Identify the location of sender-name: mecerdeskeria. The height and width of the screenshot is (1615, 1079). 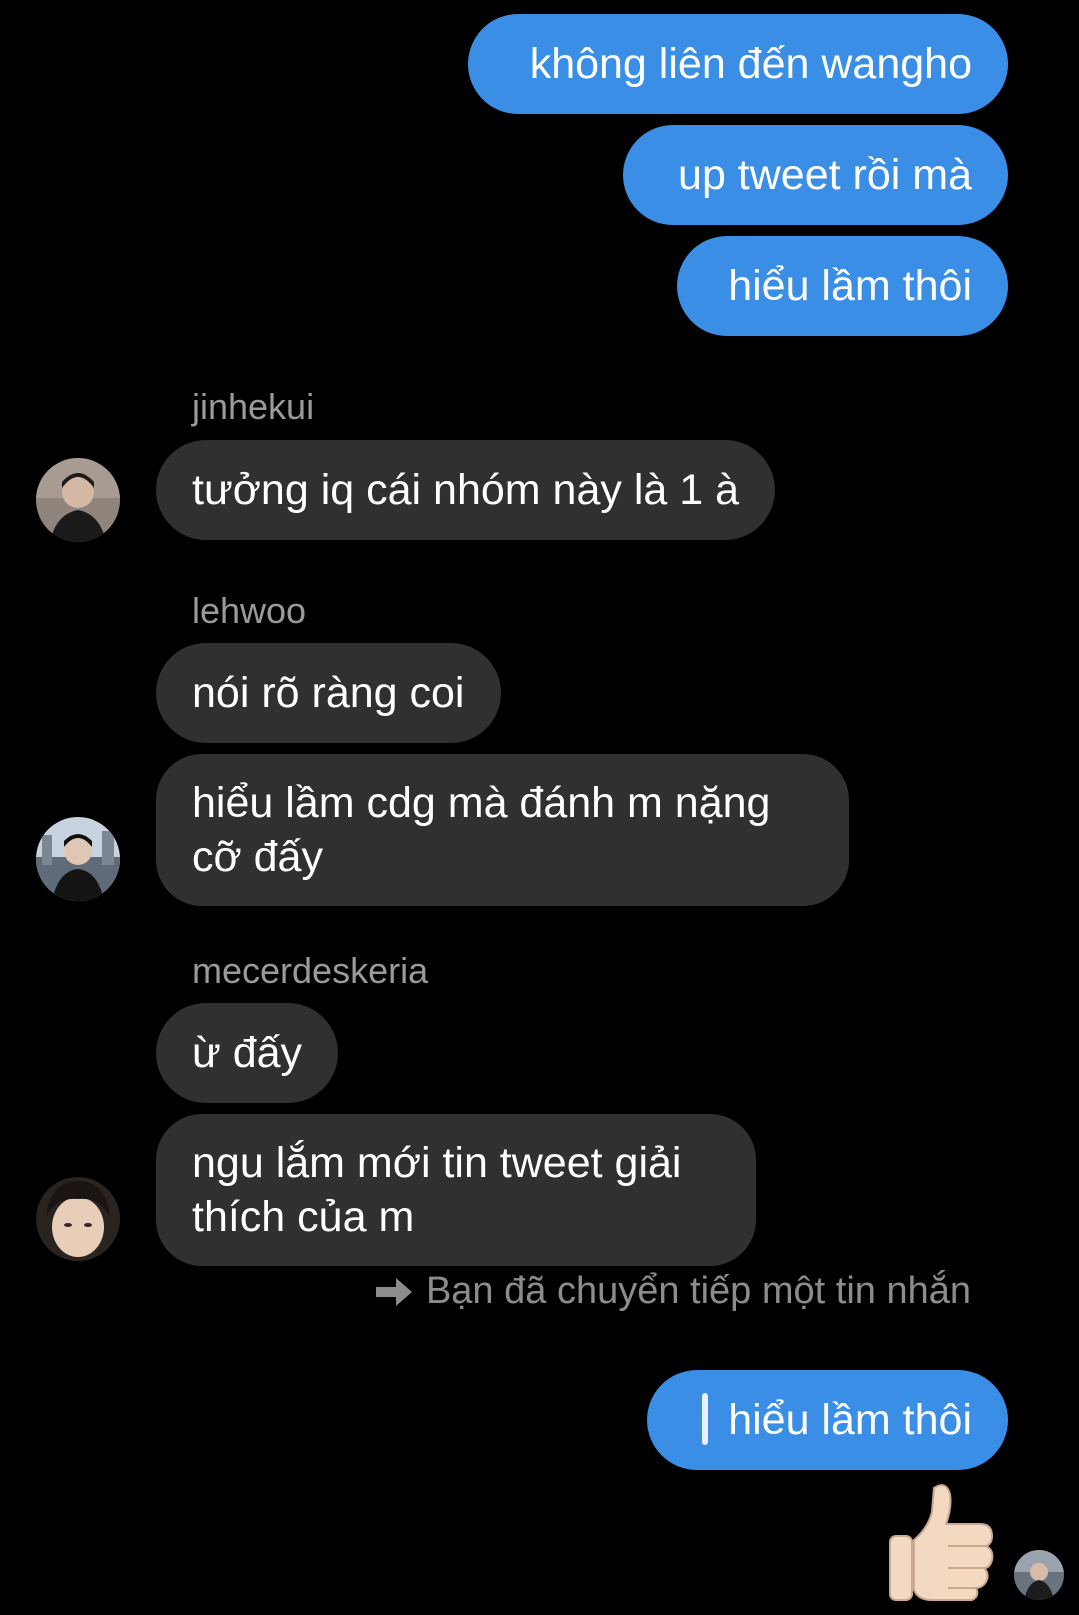
(310, 970).